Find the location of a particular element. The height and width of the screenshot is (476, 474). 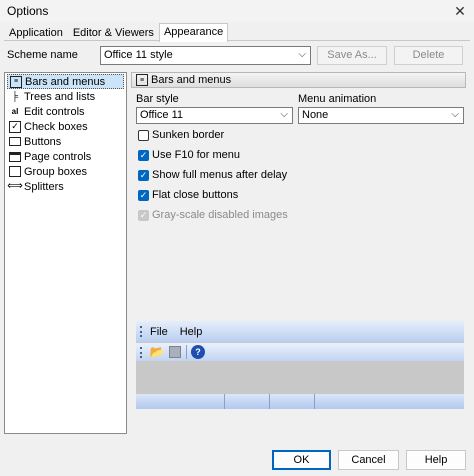

delete-button: Delete is located at coordinates (428, 55).